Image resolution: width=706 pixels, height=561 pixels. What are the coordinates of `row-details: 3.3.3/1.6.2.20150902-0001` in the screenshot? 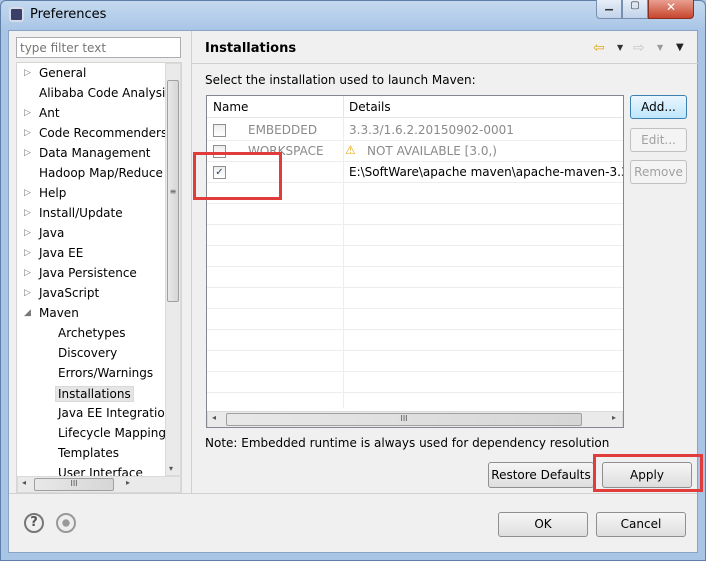 It's located at (431, 130).